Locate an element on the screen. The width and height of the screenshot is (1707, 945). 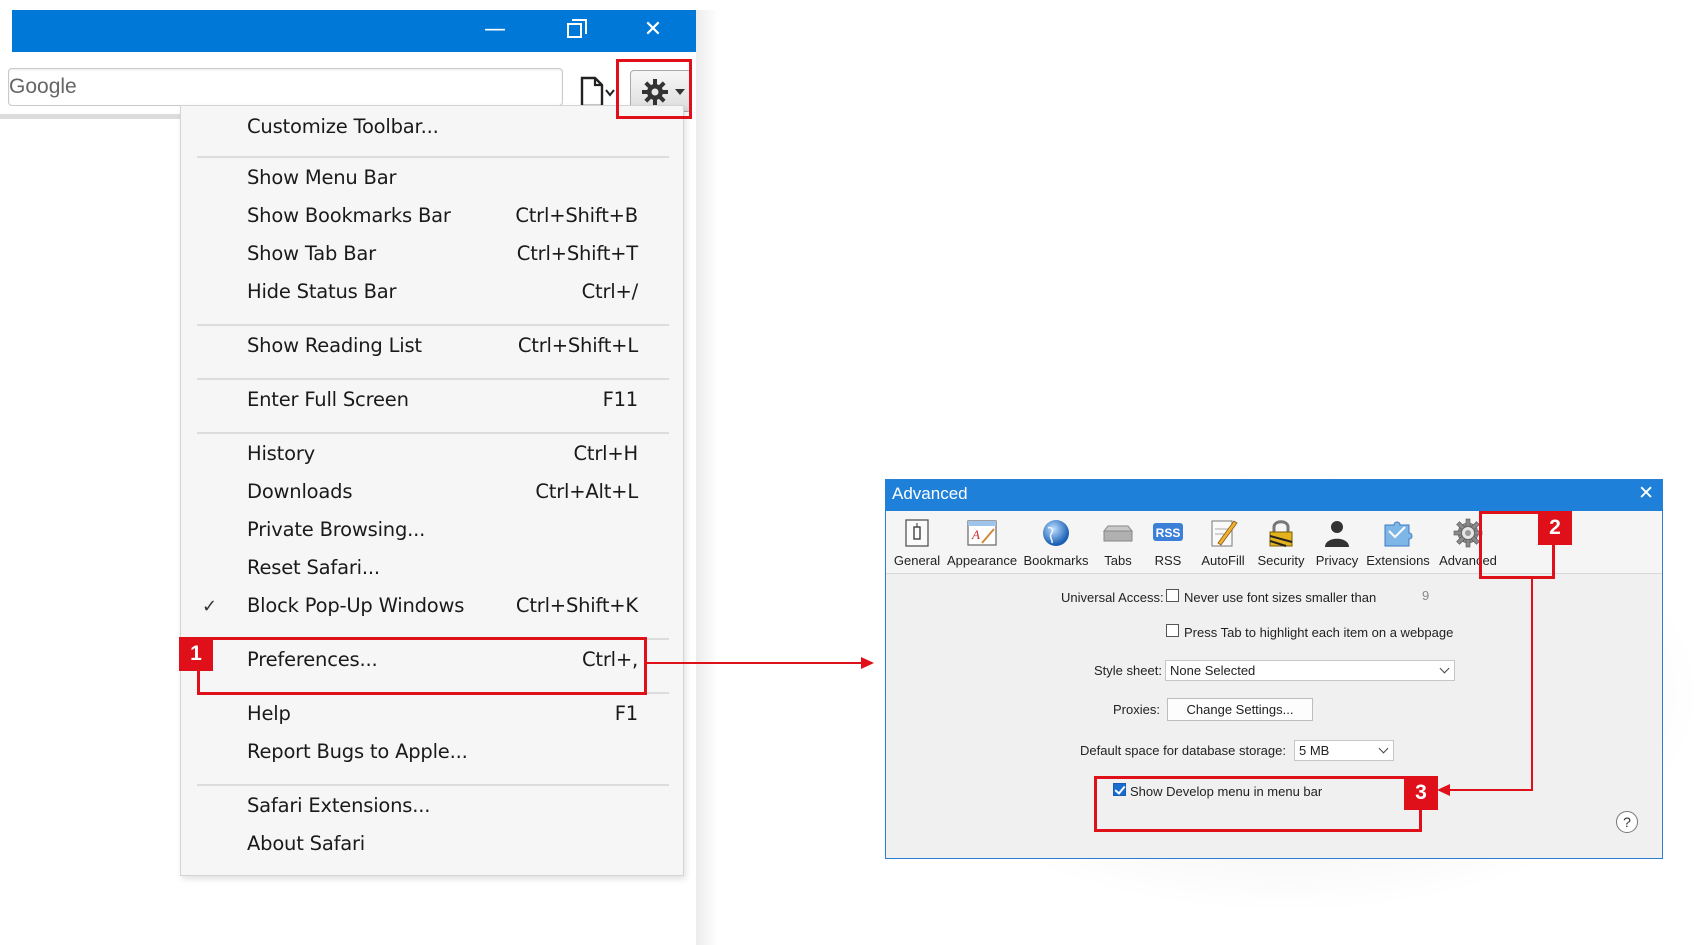
tab-label: RSS is located at coordinates (1168, 560).